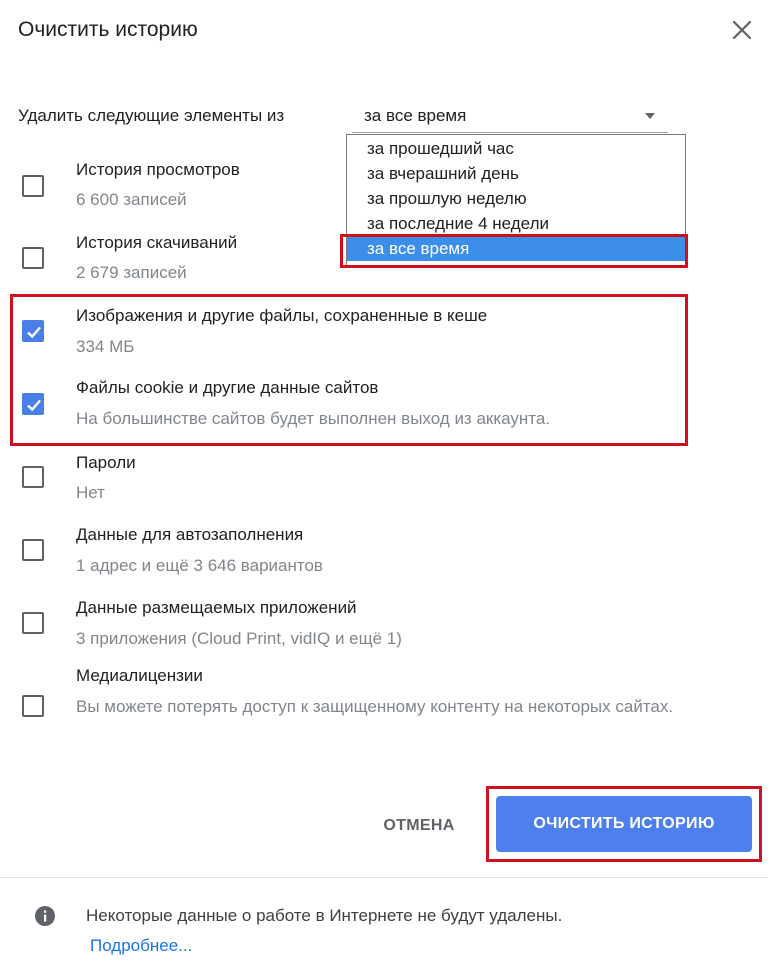 The image size is (768, 974). What do you see at coordinates (624, 824) in the screenshot?
I see `clear-history-button: ОЧИСТИТЬ ИСТОРИЮ` at bounding box center [624, 824].